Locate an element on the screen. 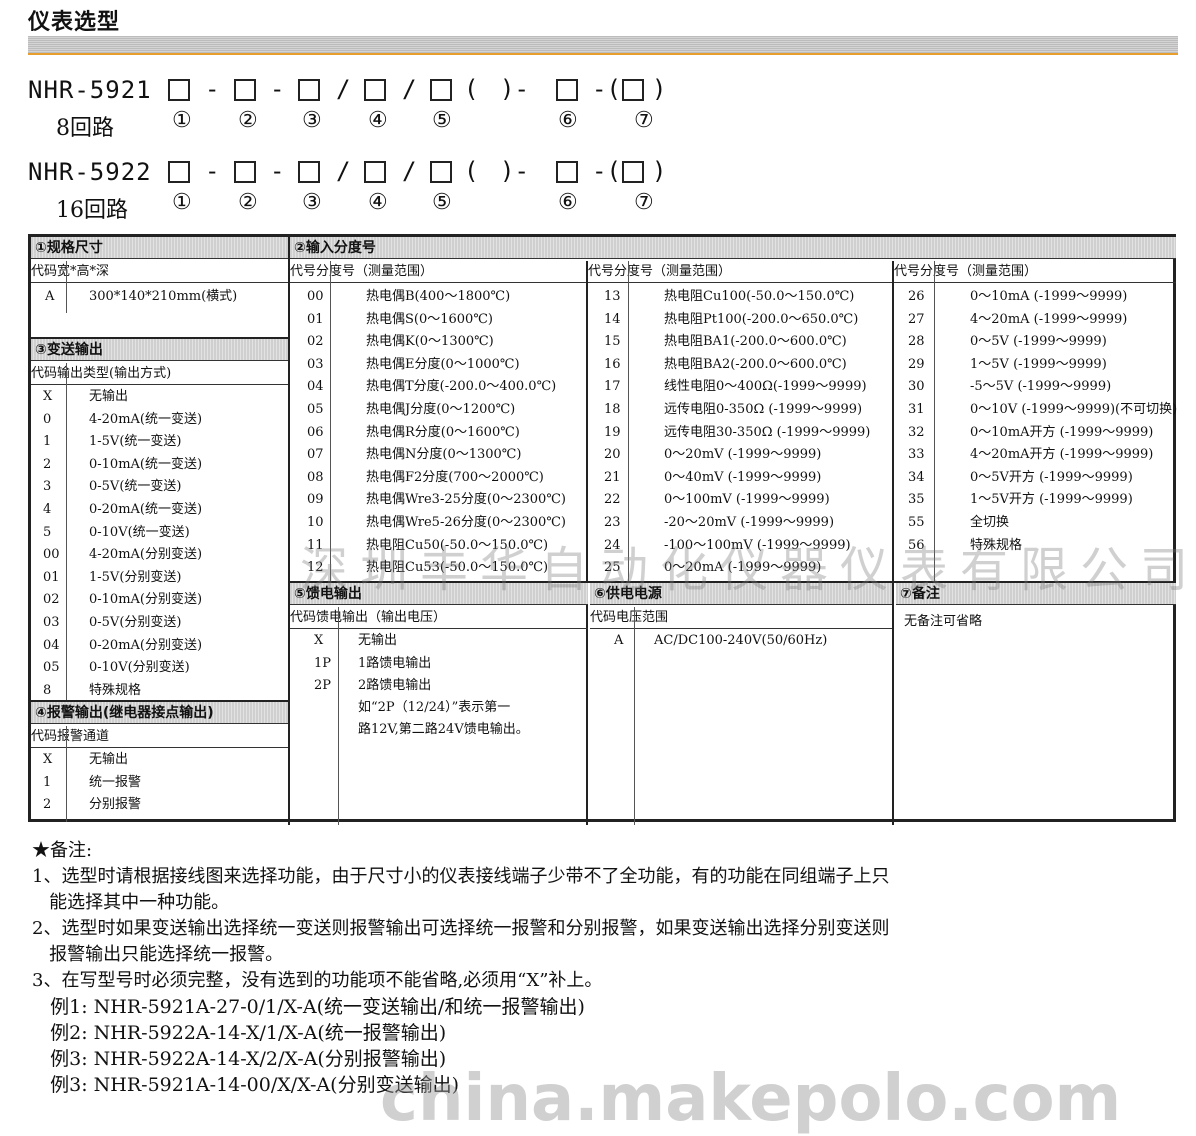  row-code: 18 is located at coordinates (612, 409).